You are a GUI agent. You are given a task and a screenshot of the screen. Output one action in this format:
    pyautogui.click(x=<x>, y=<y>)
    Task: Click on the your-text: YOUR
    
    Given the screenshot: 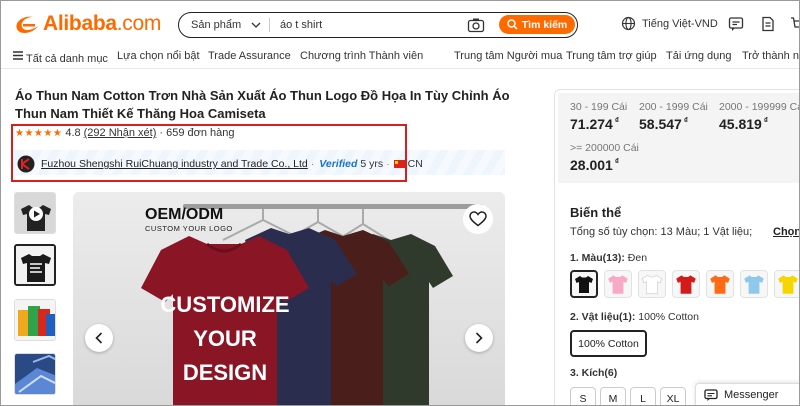 What is the action you would take?
    pyautogui.click(x=225, y=338)
    